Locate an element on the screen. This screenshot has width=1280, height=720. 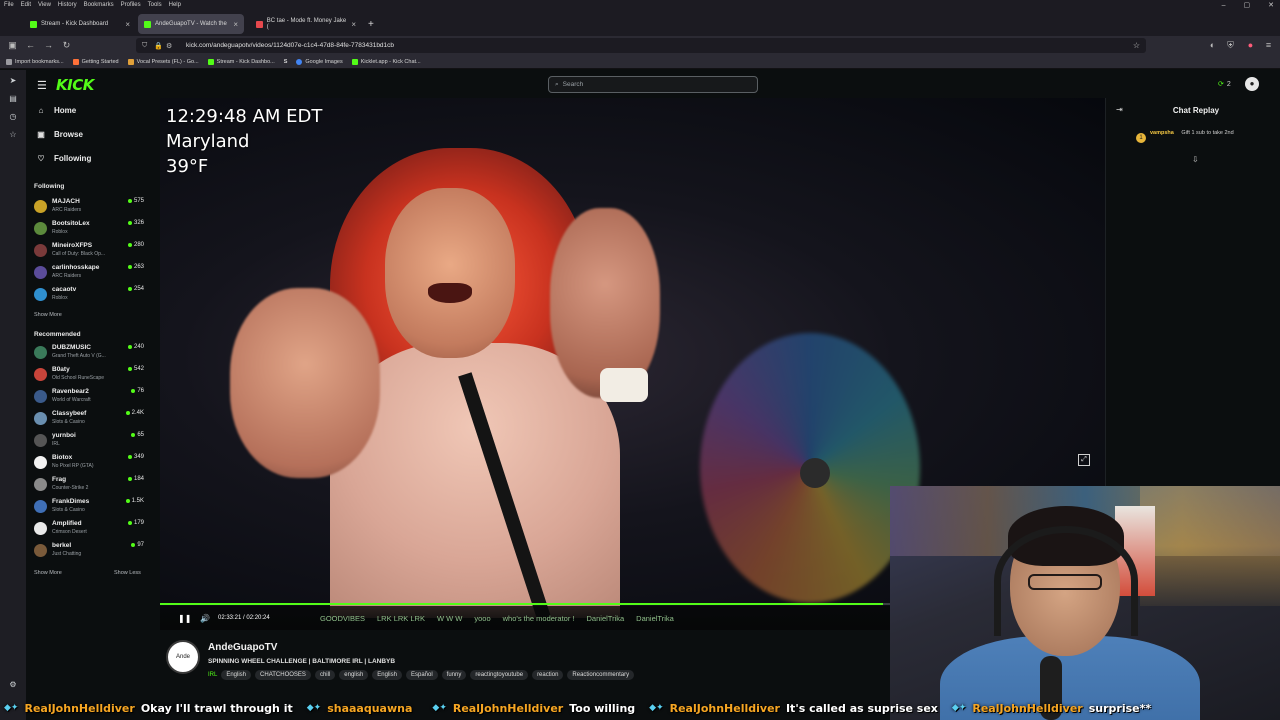
menu-help: Help is located at coordinates (175, 5).